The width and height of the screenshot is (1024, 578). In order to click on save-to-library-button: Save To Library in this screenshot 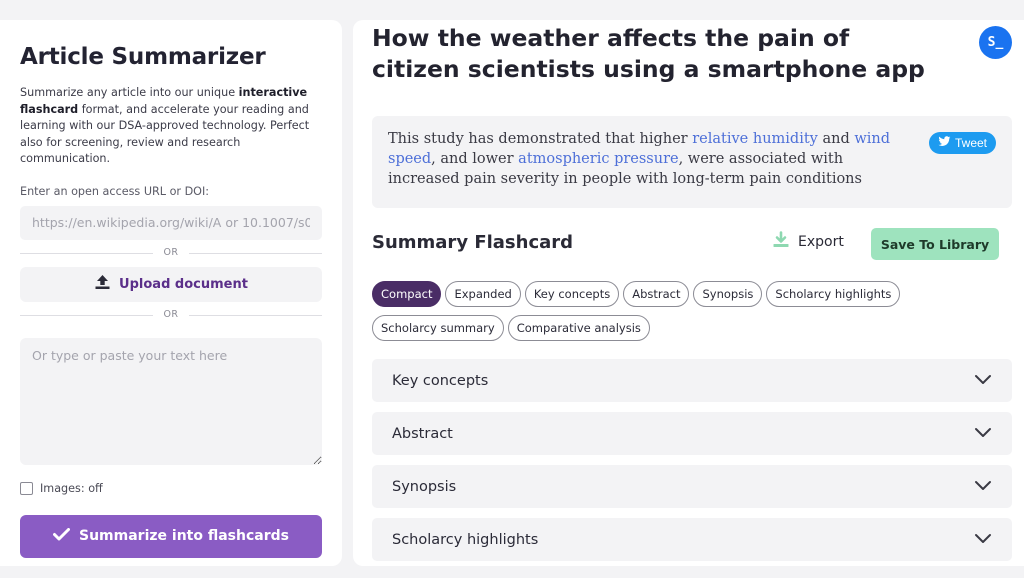, I will do `click(935, 244)`.